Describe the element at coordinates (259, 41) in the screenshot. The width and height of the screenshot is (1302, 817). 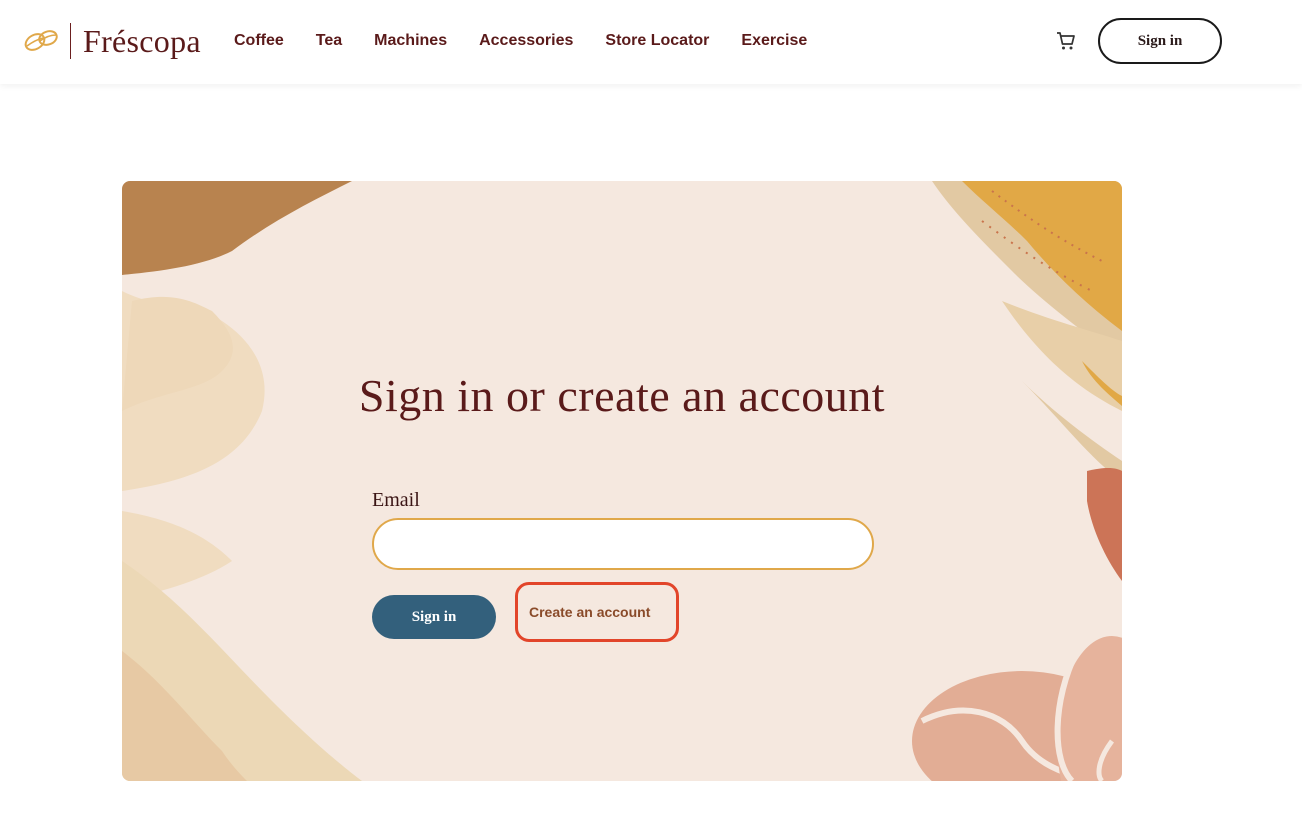
I see `nav-item-coffee: Coffee` at that location.